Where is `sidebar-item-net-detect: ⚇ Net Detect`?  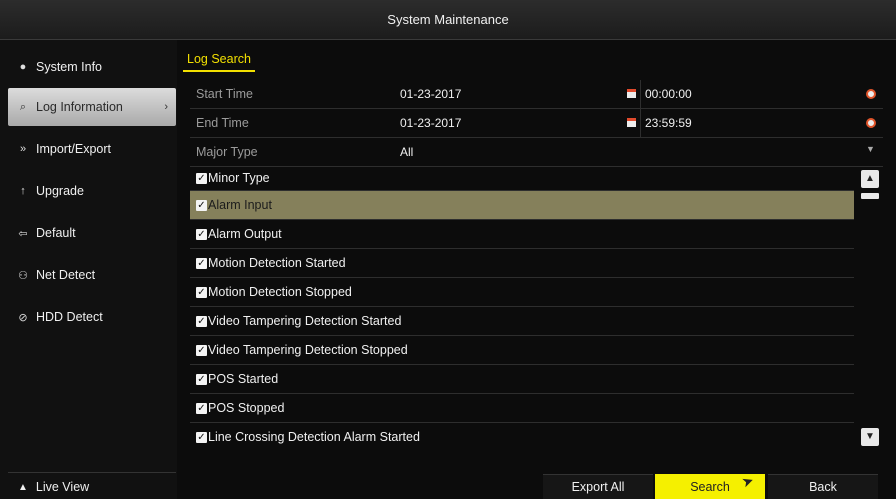 sidebar-item-net-detect: ⚇ Net Detect is located at coordinates (92, 275).